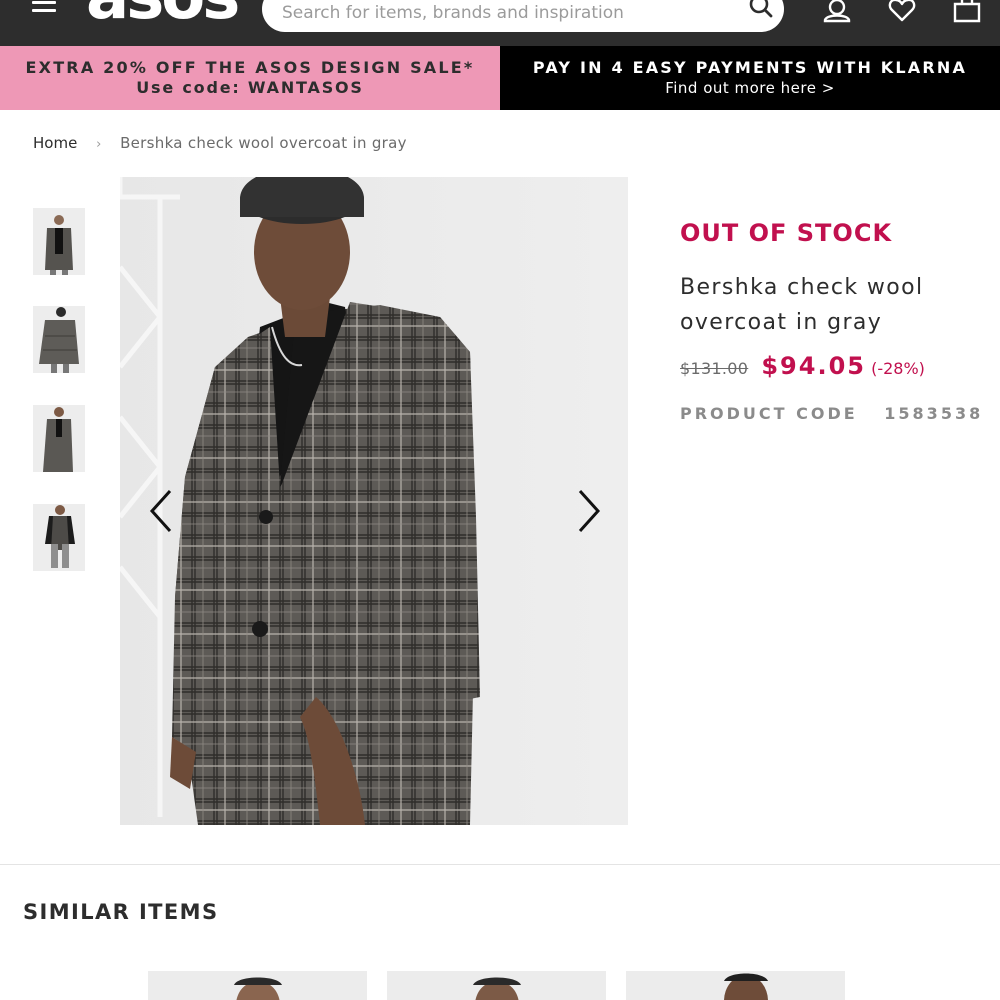 The height and width of the screenshot is (1000, 1000). Describe the element at coordinates (750, 88) in the screenshot. I see `promo-klarna-link: Find out more here >` at that location.